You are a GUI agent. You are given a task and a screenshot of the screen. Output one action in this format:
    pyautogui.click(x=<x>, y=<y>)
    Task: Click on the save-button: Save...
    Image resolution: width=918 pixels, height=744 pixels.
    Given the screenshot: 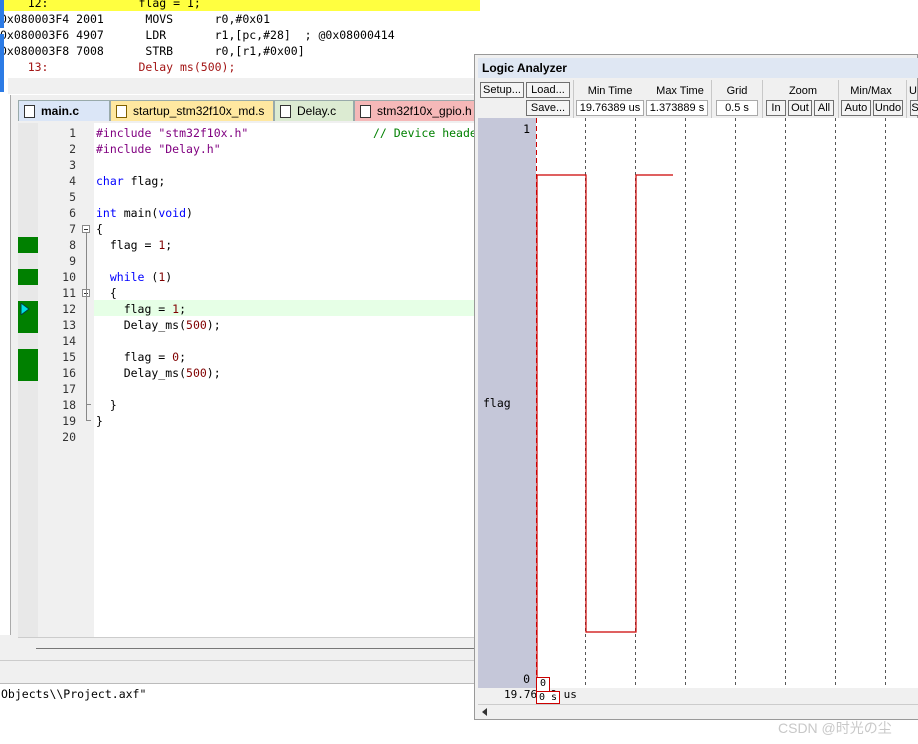 What is the action you would take?
    pyautogui.click(x=548, y=108)
    